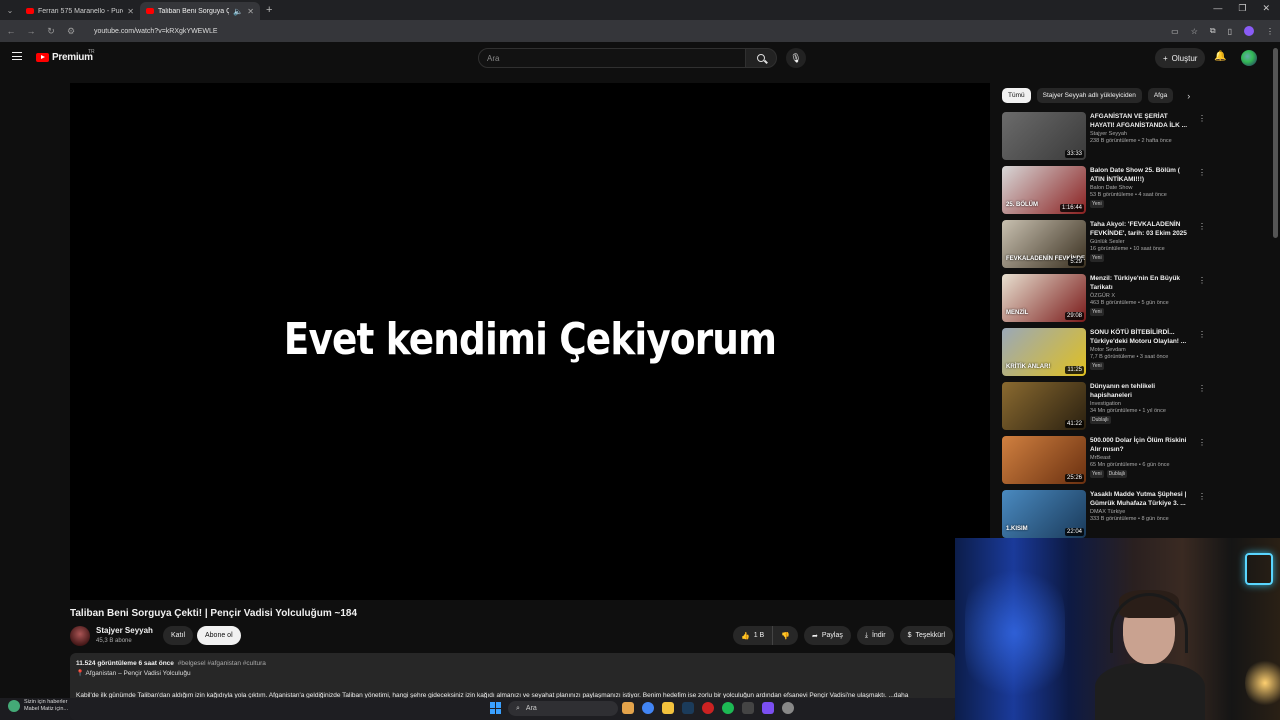  Describe the element at coordinates (875, 635) in the screenshot. I see `download-button: ⤓ İndir` at that location.